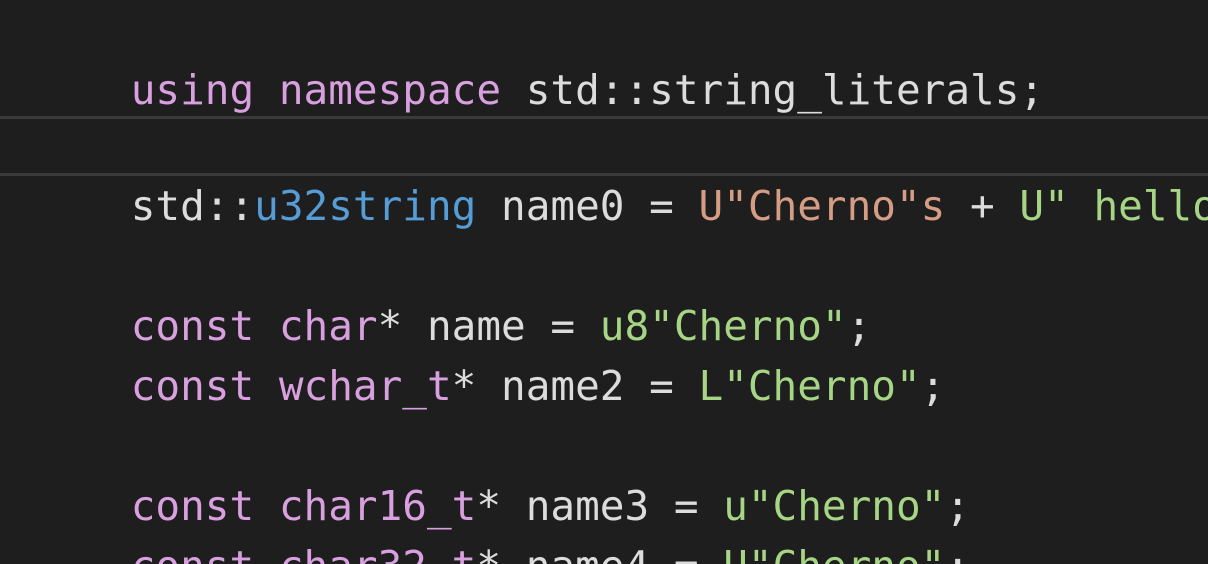 The width and height of the screenshot is (1208, 564). What do you see at coordinates (982, 206) in the screenshot?
I see `code-token: +` at bounding box center [982, 206].